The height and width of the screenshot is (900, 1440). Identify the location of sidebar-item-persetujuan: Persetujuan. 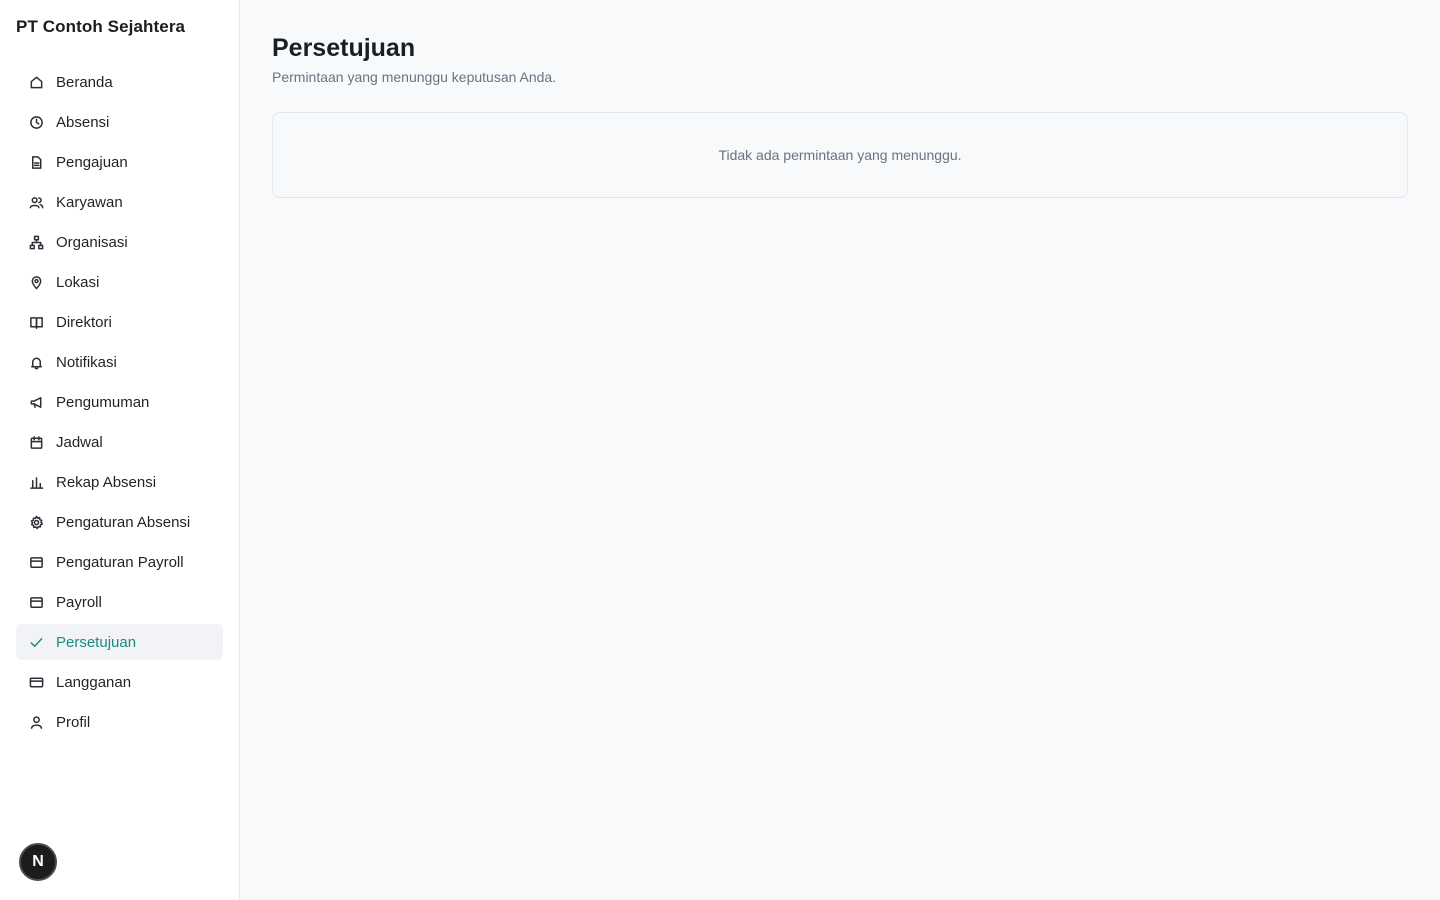
(119, 642).